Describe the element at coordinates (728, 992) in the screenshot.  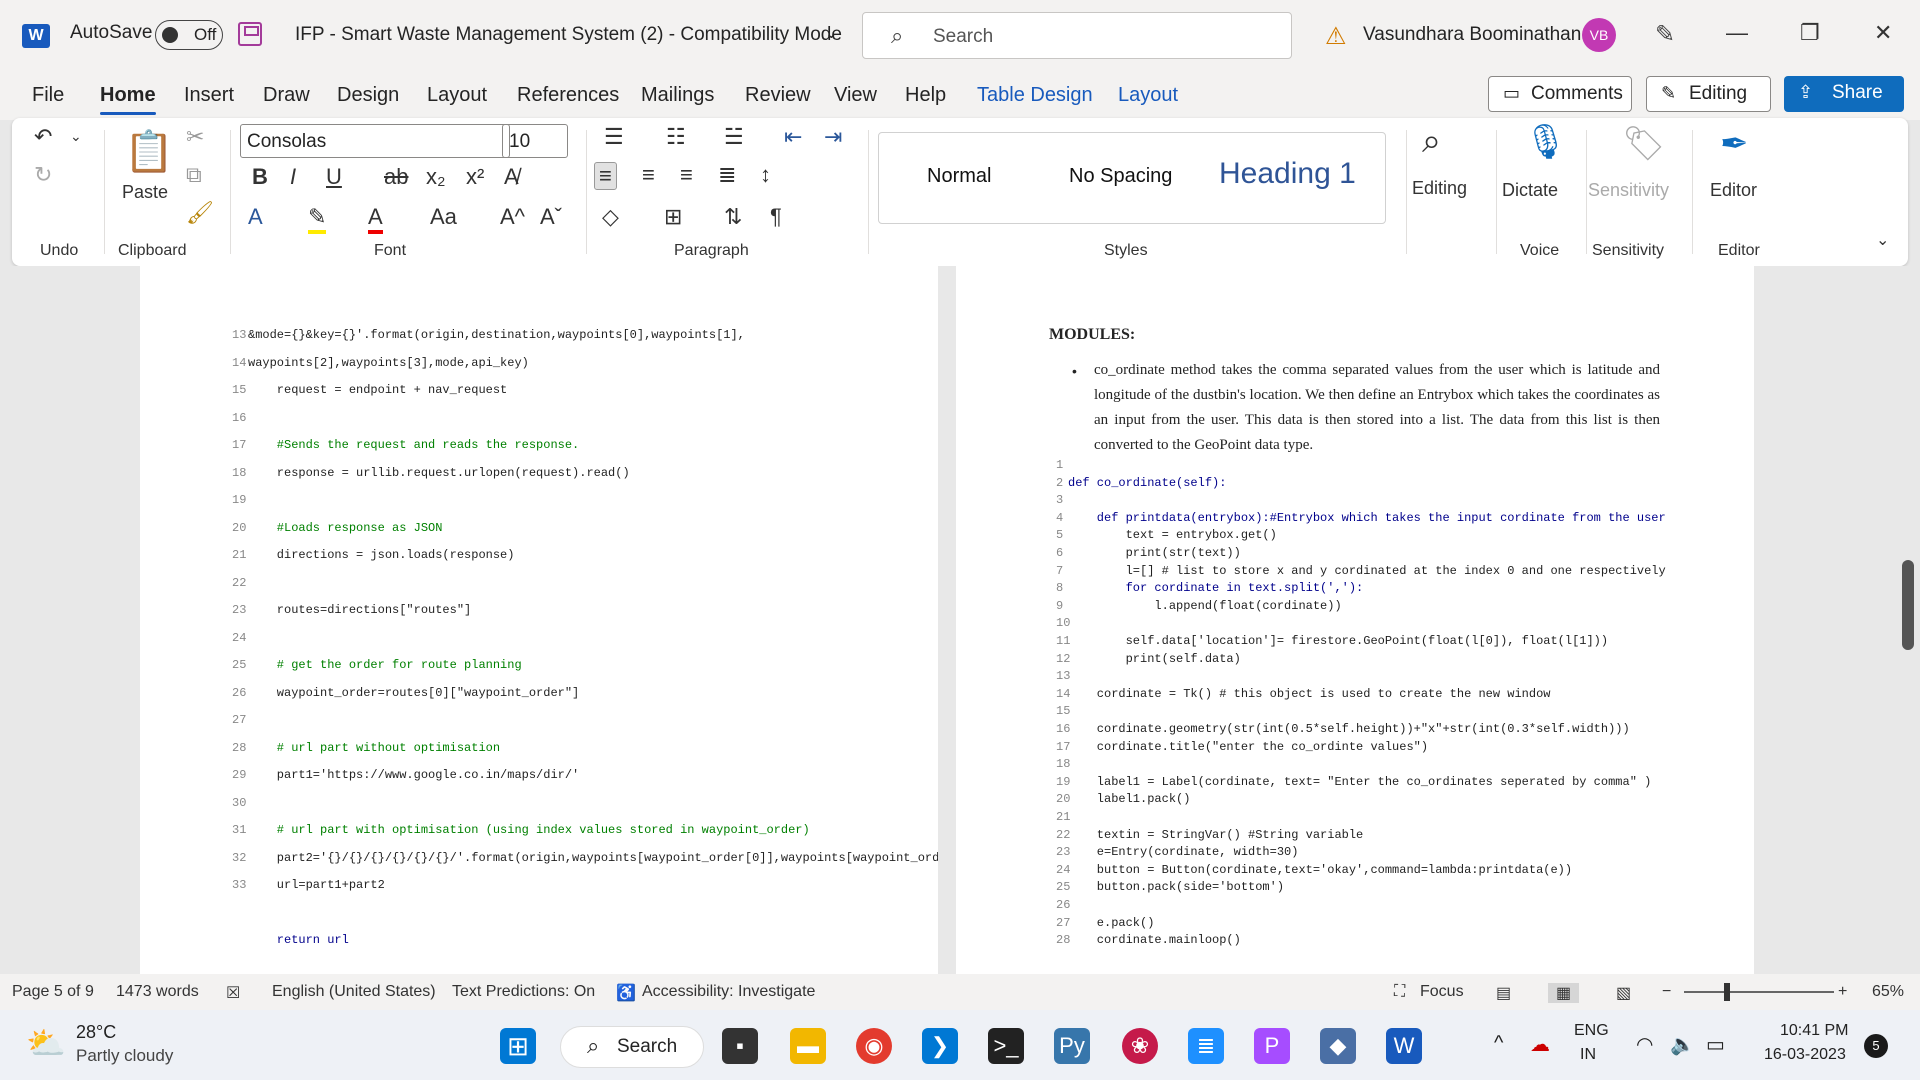
I see `accessibility-status: Accessibility: Investigate` at that location.